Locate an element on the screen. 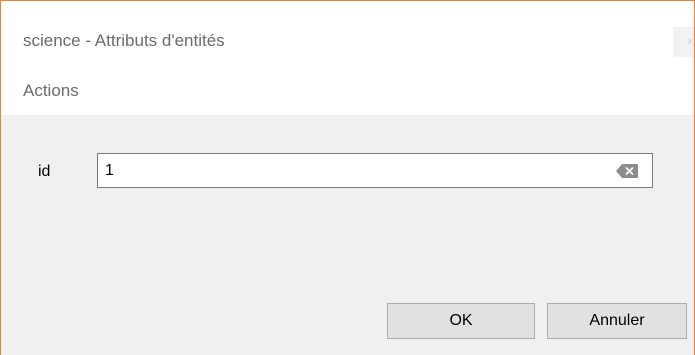  id-field is located at coordinates (375, 170).